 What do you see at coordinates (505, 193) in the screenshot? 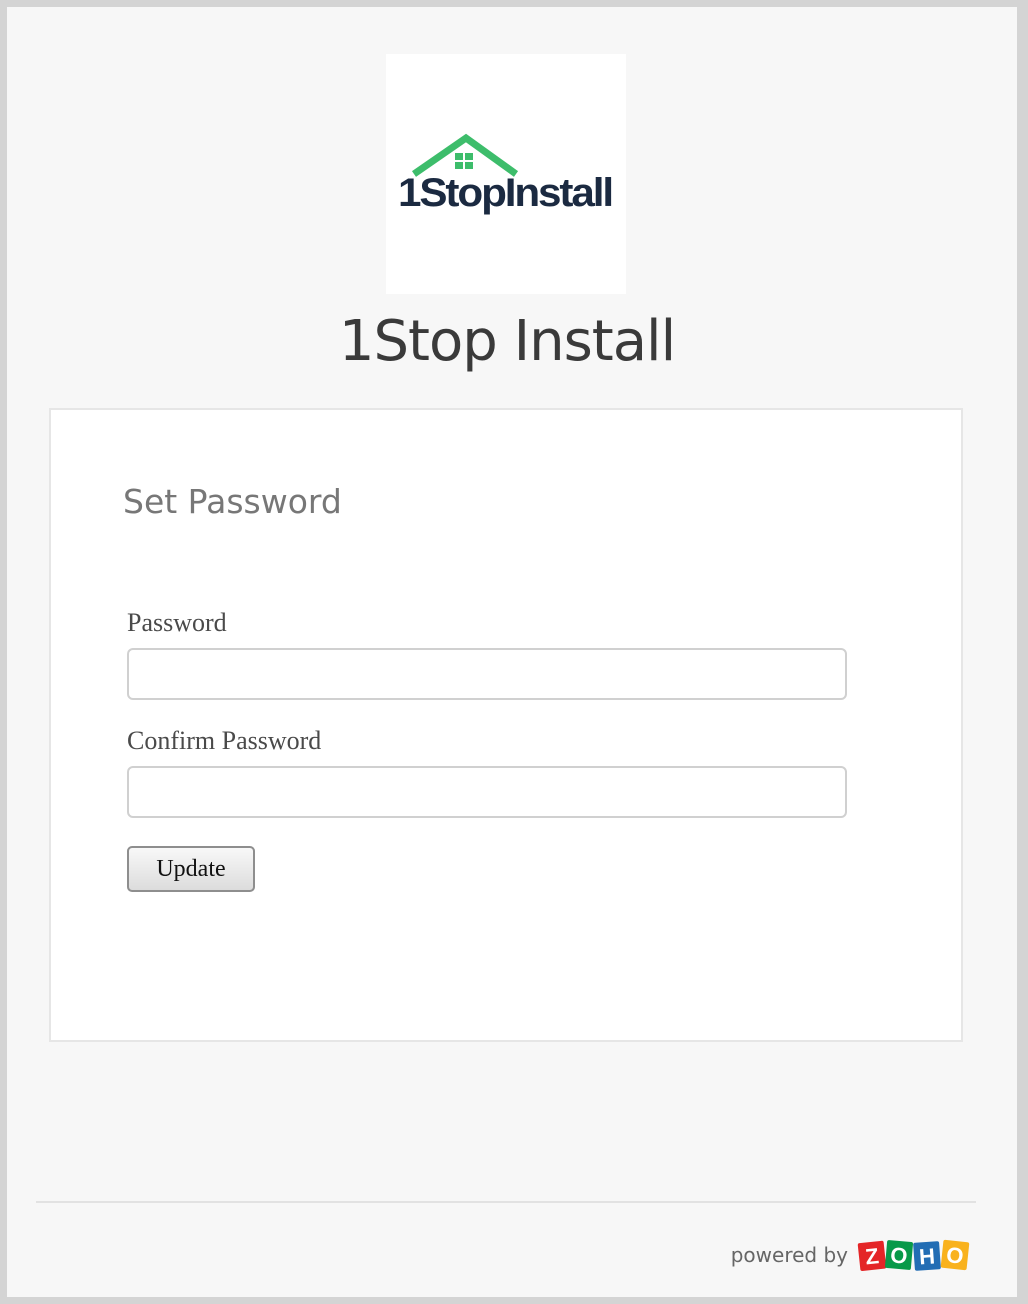
I see `logo-wordmark: 1StopInstall` at bounding box center [505, 193].